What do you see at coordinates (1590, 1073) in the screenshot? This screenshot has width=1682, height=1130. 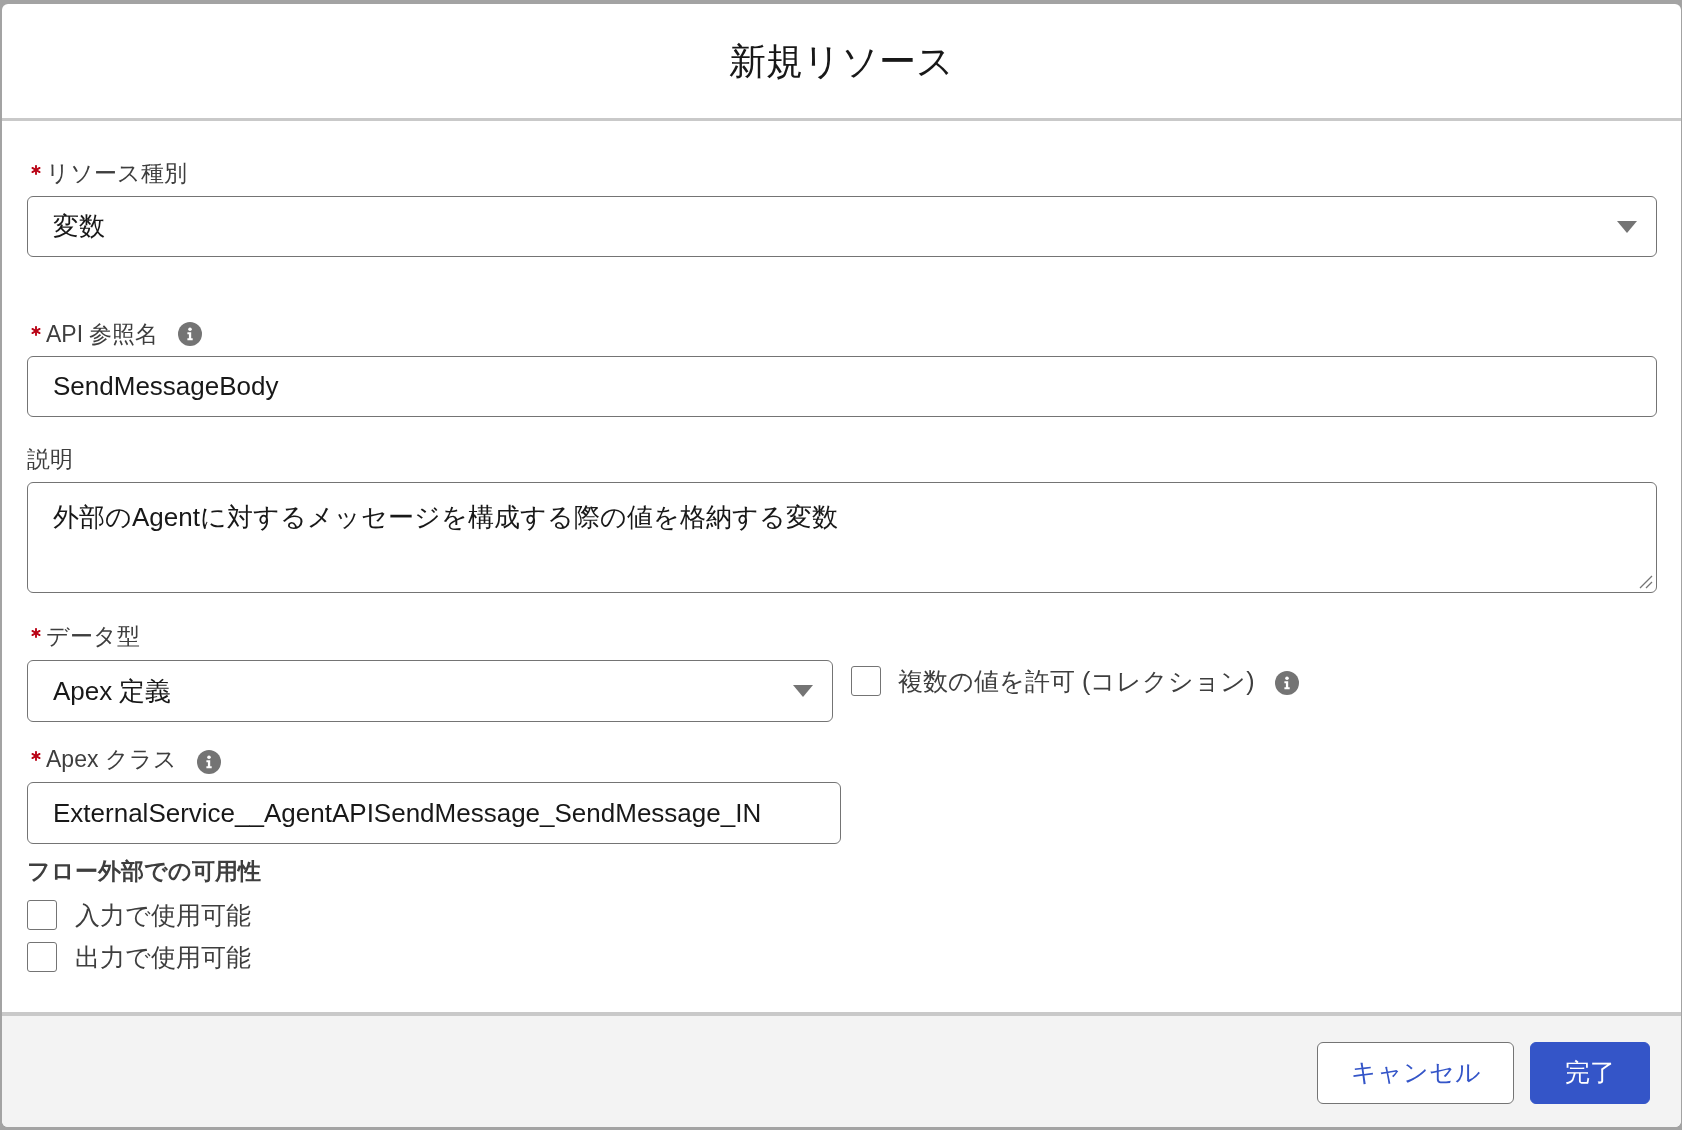 I see `done-button: 完了` at bounding box center [1590, 1073].